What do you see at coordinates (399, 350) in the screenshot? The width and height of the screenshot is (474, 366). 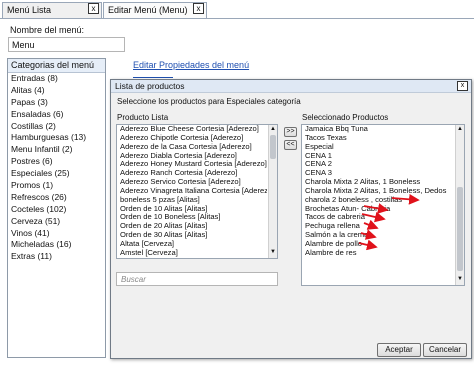 I see `accept-button: Aceptar` at bounding box center [399, 350].